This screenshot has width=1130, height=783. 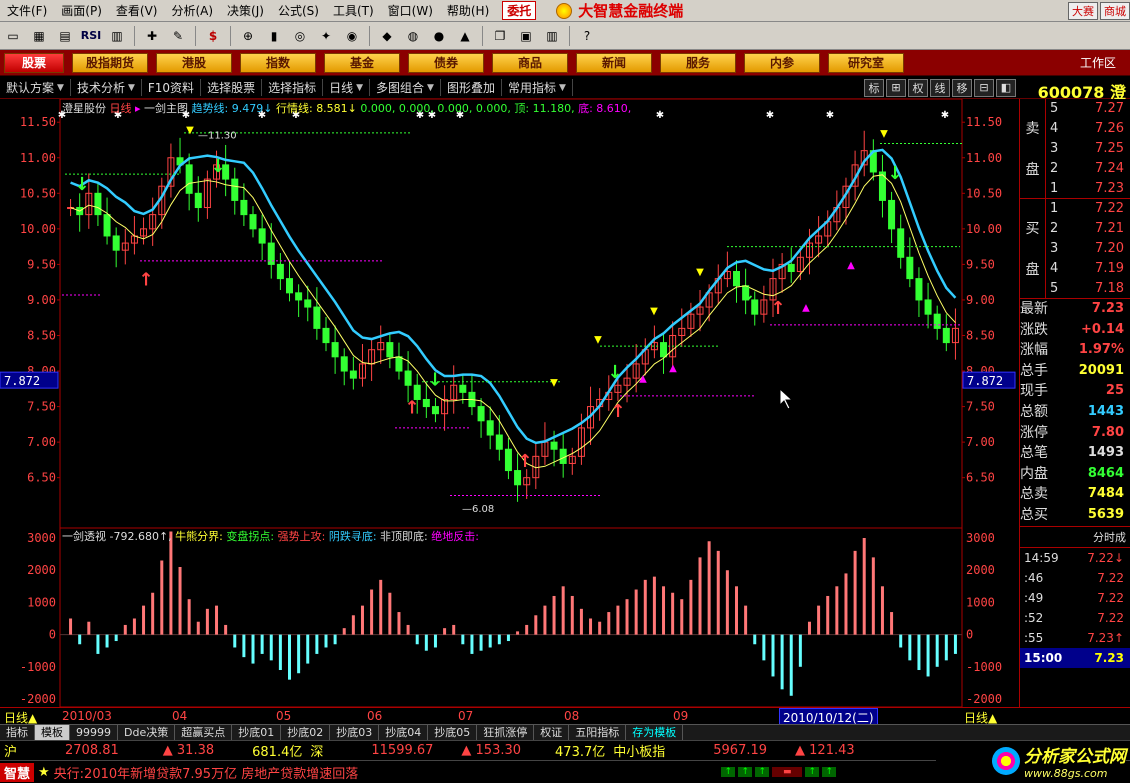 I want to click on up-arrow-icon: ↑, so click(x=812, y=772).